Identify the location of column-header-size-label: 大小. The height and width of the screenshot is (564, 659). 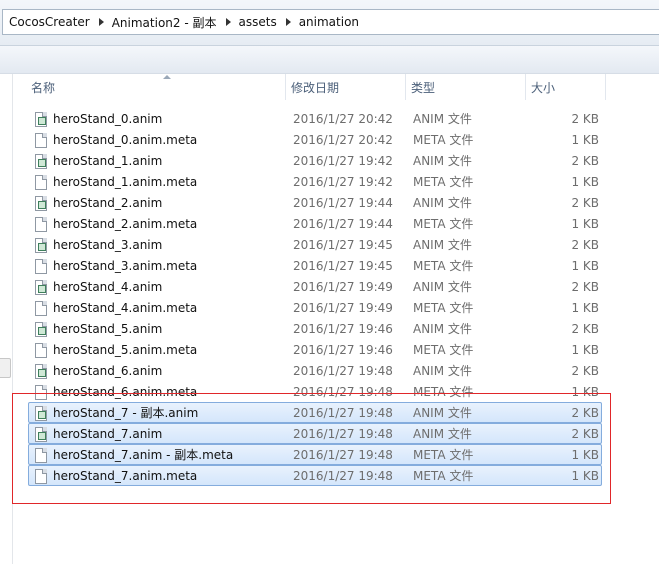
(543, 88).